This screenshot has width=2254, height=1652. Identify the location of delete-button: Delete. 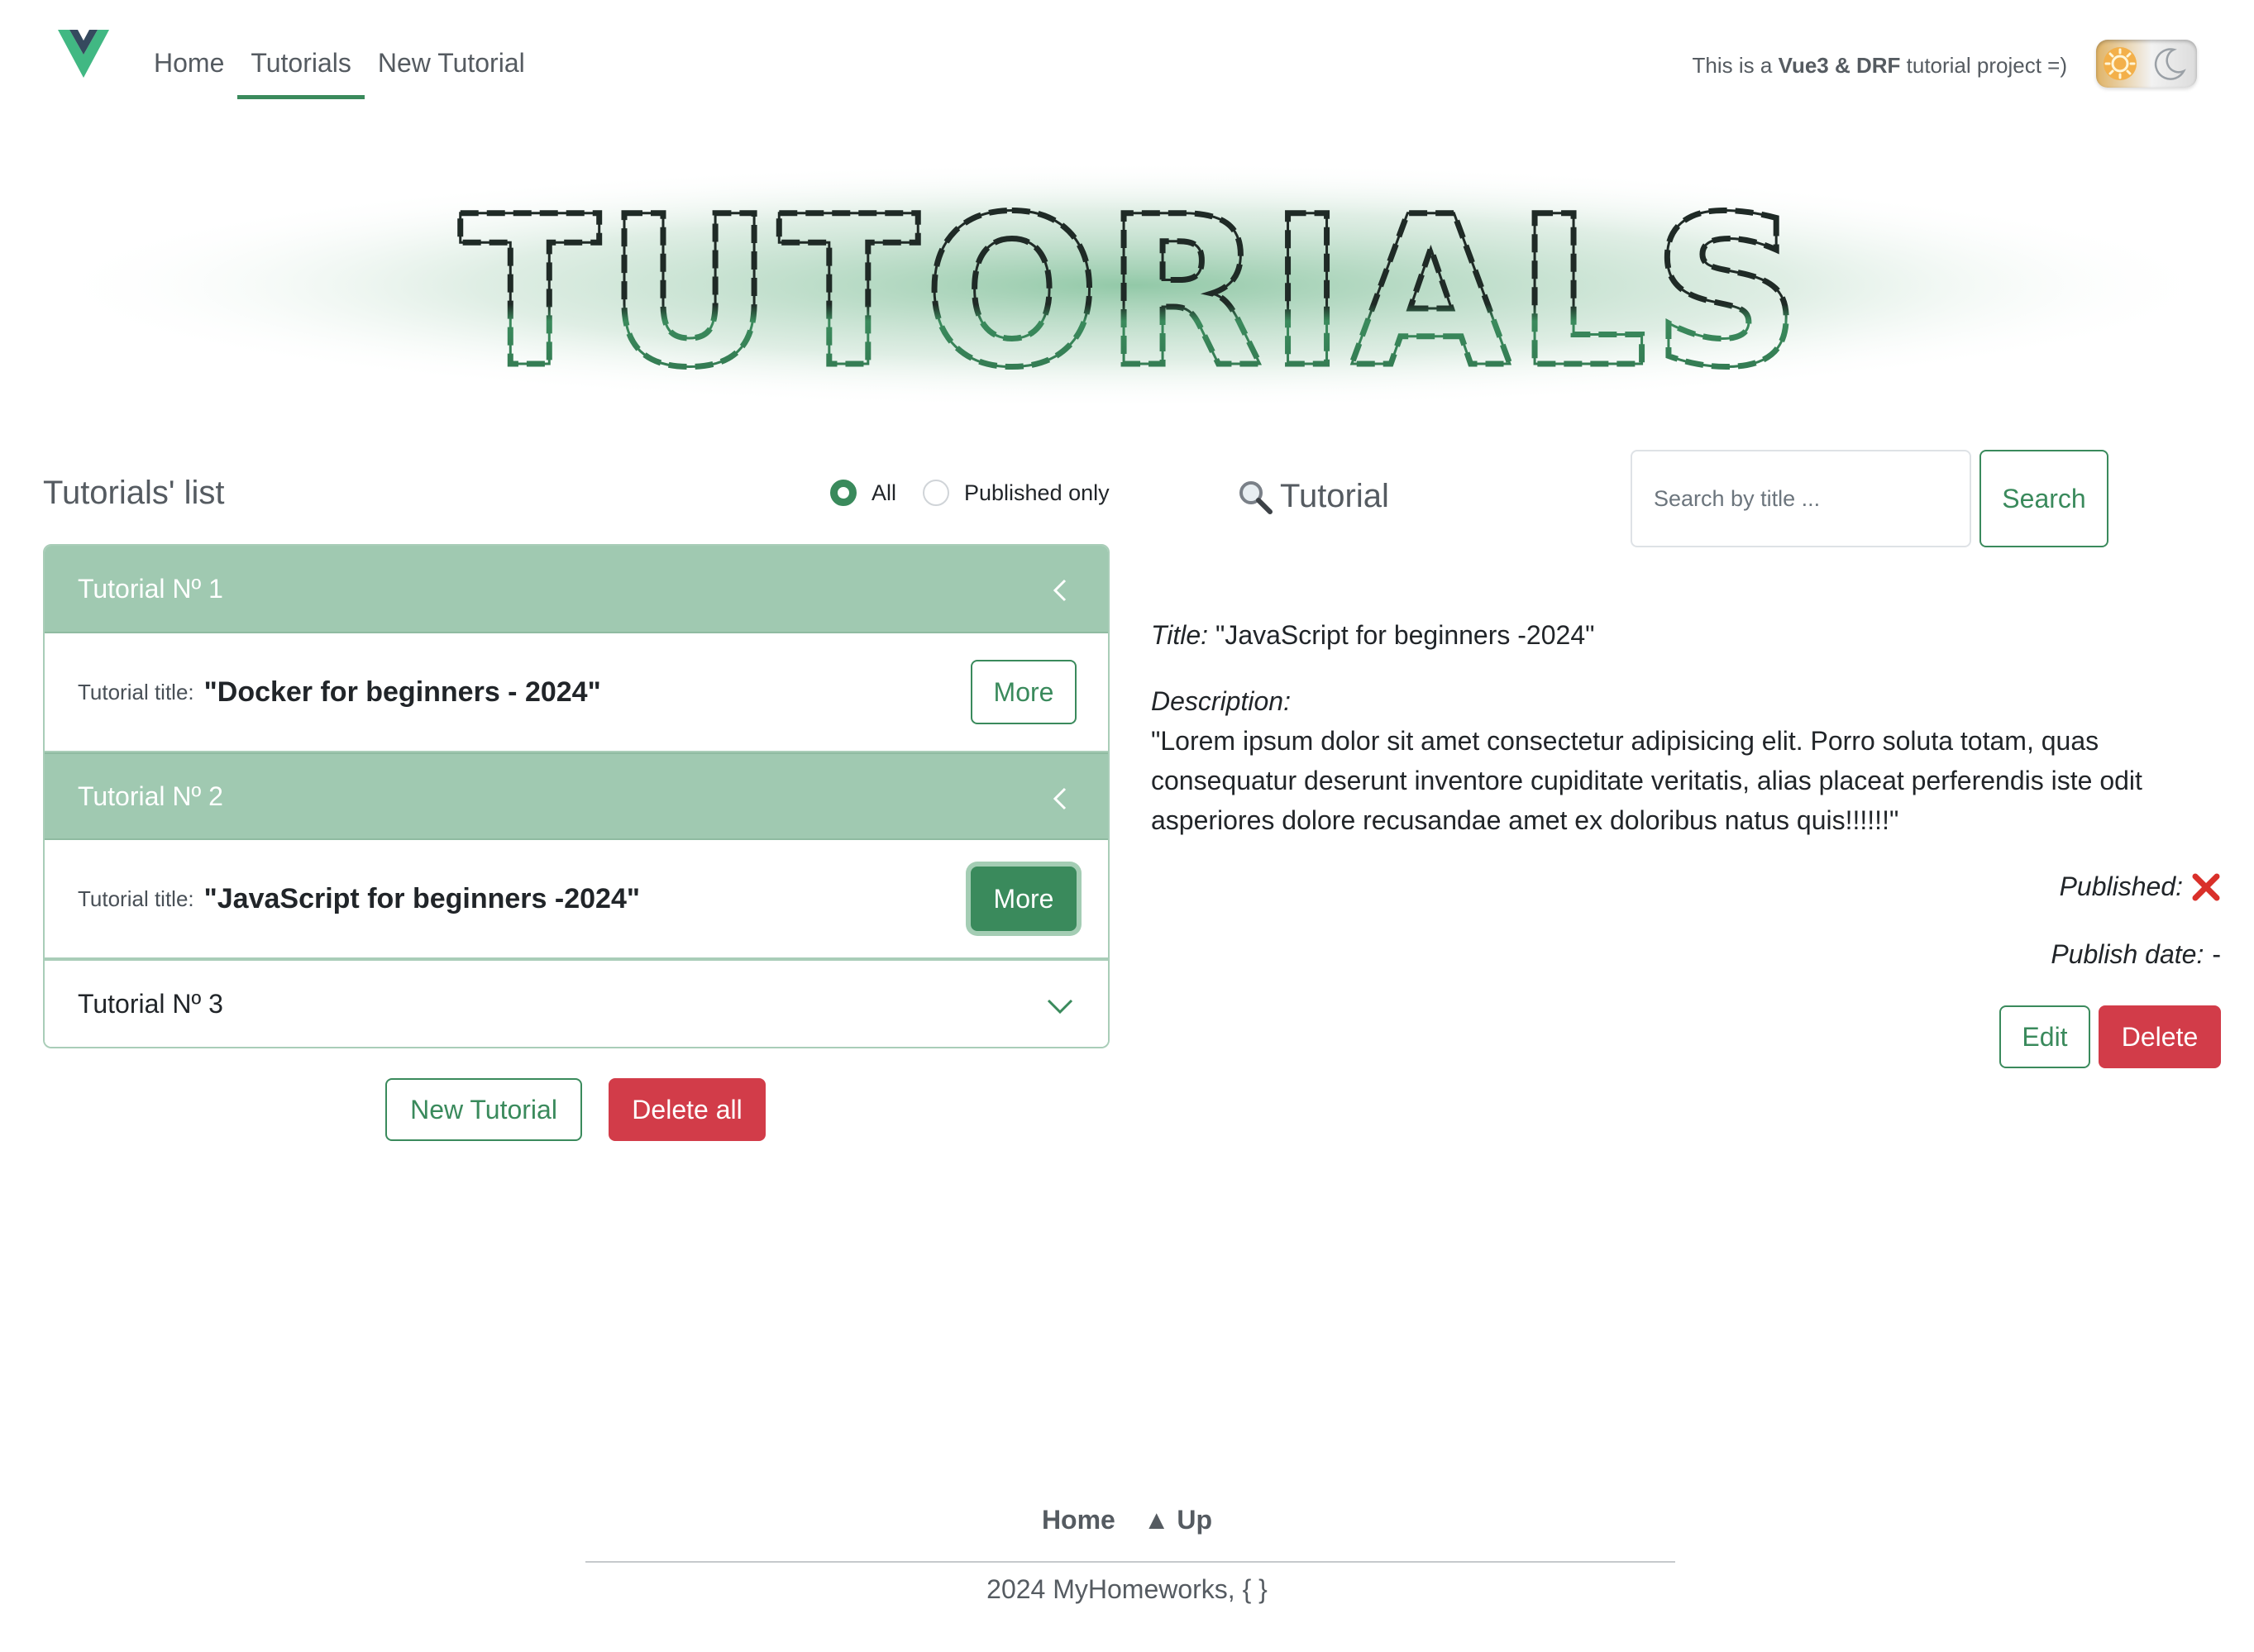
(2160, 1037).